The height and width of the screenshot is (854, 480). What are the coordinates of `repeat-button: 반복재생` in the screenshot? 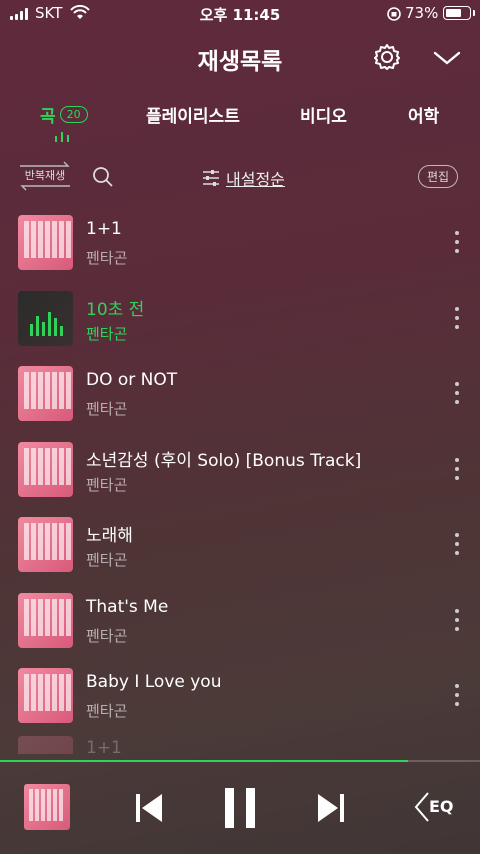 It's located at (45, 175).